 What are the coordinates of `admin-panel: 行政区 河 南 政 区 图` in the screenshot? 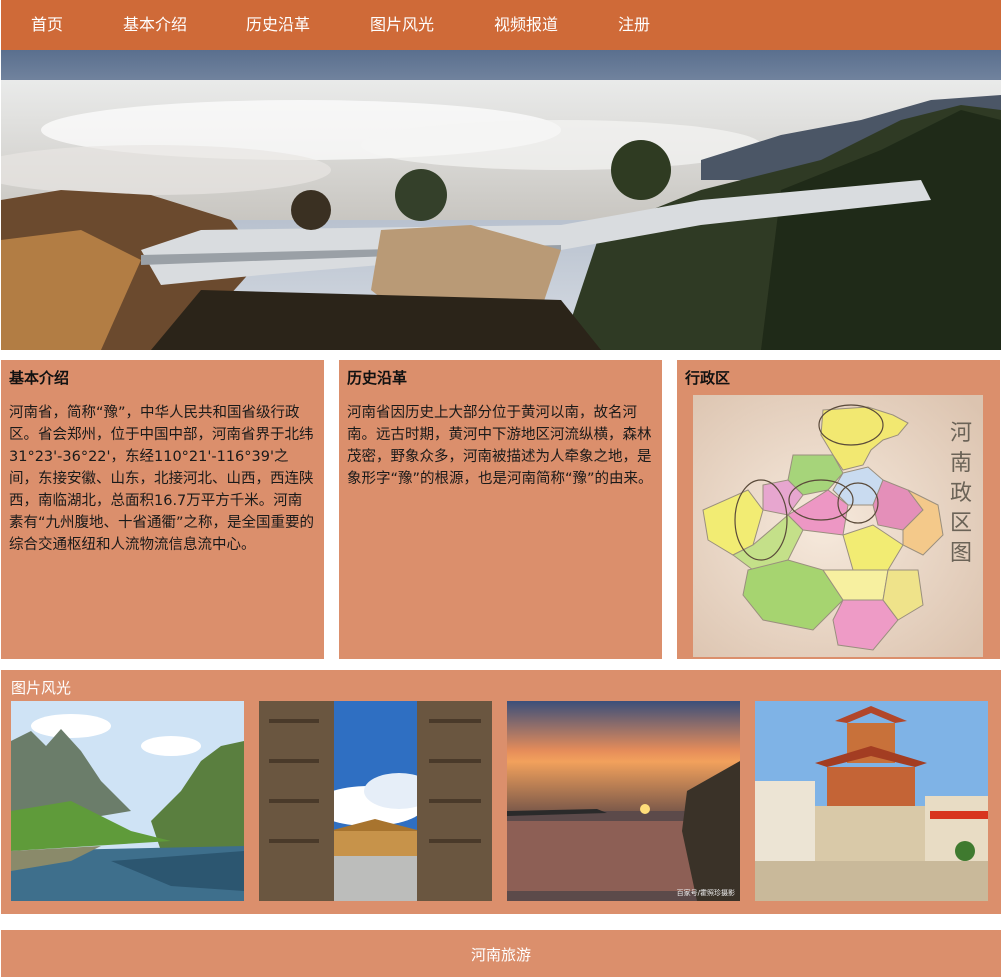 It's located at (838, 509).